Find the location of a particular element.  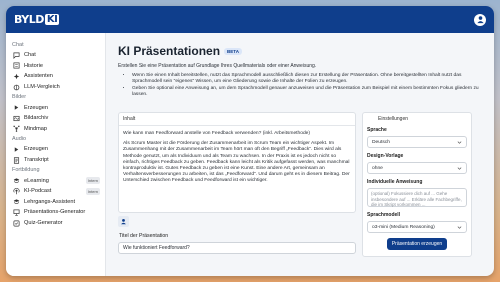

logo-text: BYLD is located at coordinates (29, 19).